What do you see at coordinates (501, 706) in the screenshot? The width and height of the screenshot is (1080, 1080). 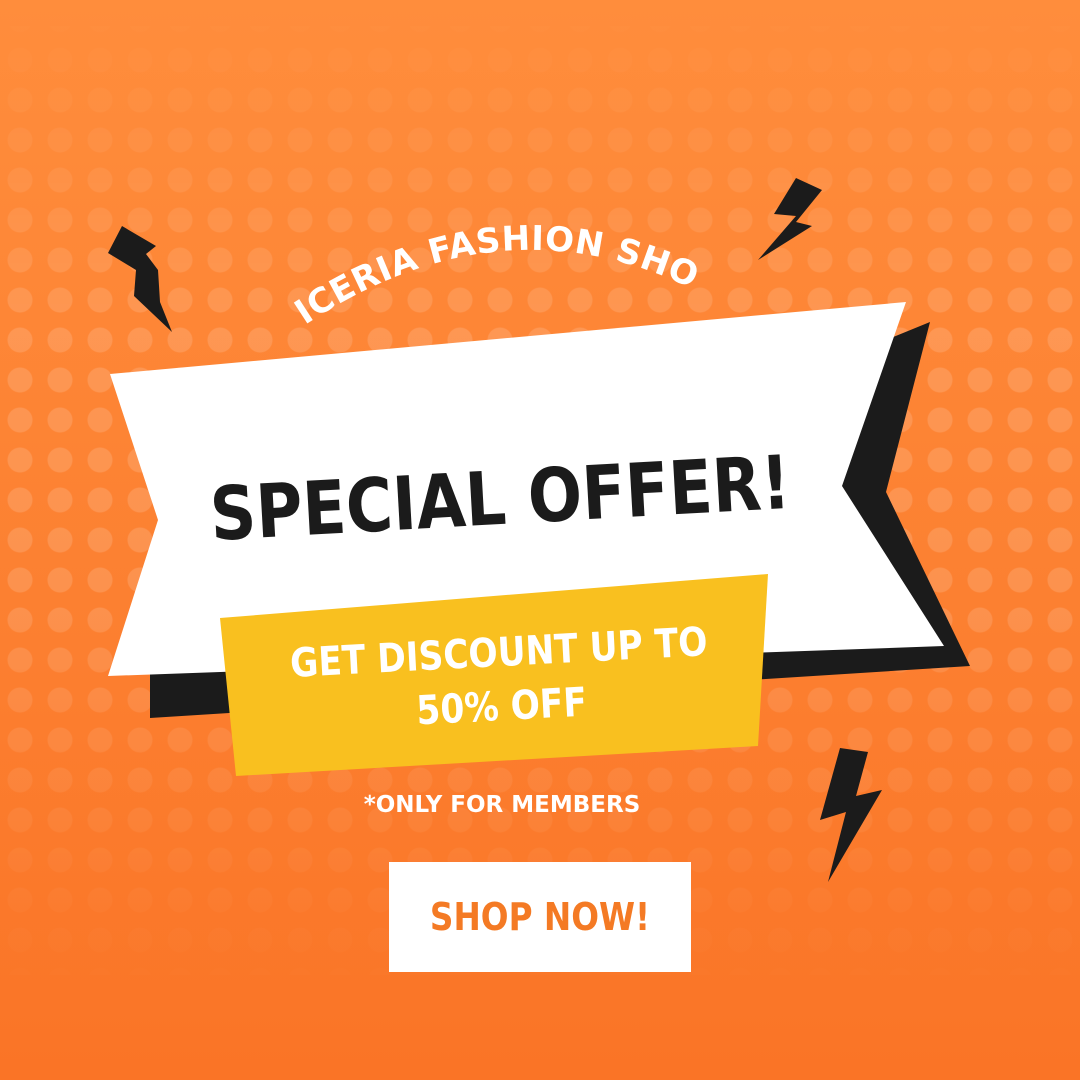 I see `promo-line-2: 50% OFF` at bounding box center [501, 706].